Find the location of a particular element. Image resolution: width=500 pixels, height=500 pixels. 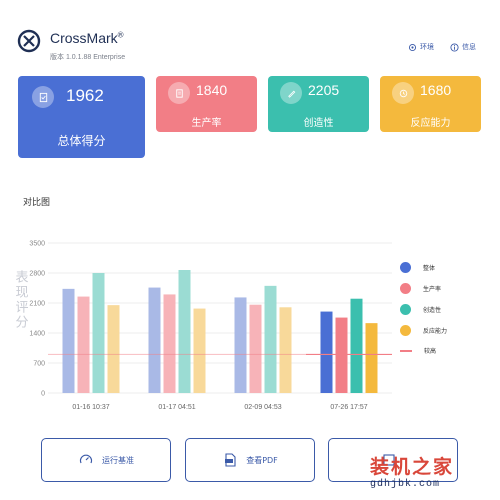

responsiveness-card: 1680 反应能力 is located at coordinates (430, 104).